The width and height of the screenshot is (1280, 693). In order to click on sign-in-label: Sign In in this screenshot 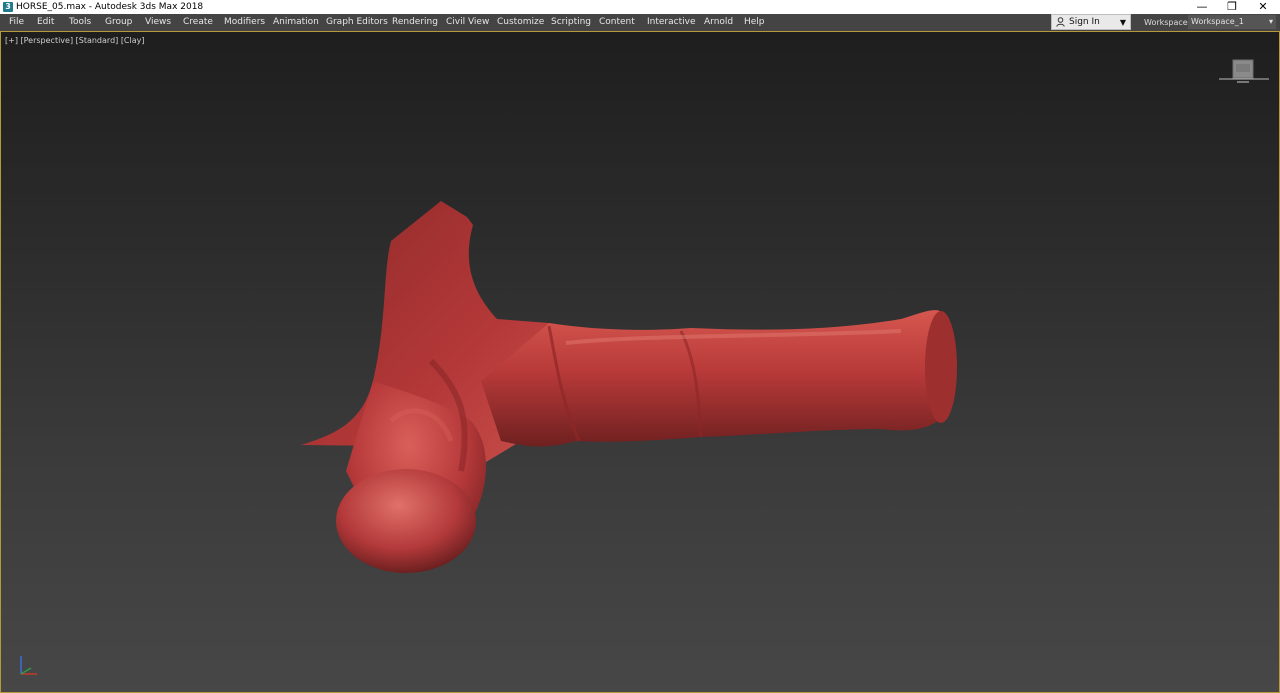, I will do `click(1084, 22)`.